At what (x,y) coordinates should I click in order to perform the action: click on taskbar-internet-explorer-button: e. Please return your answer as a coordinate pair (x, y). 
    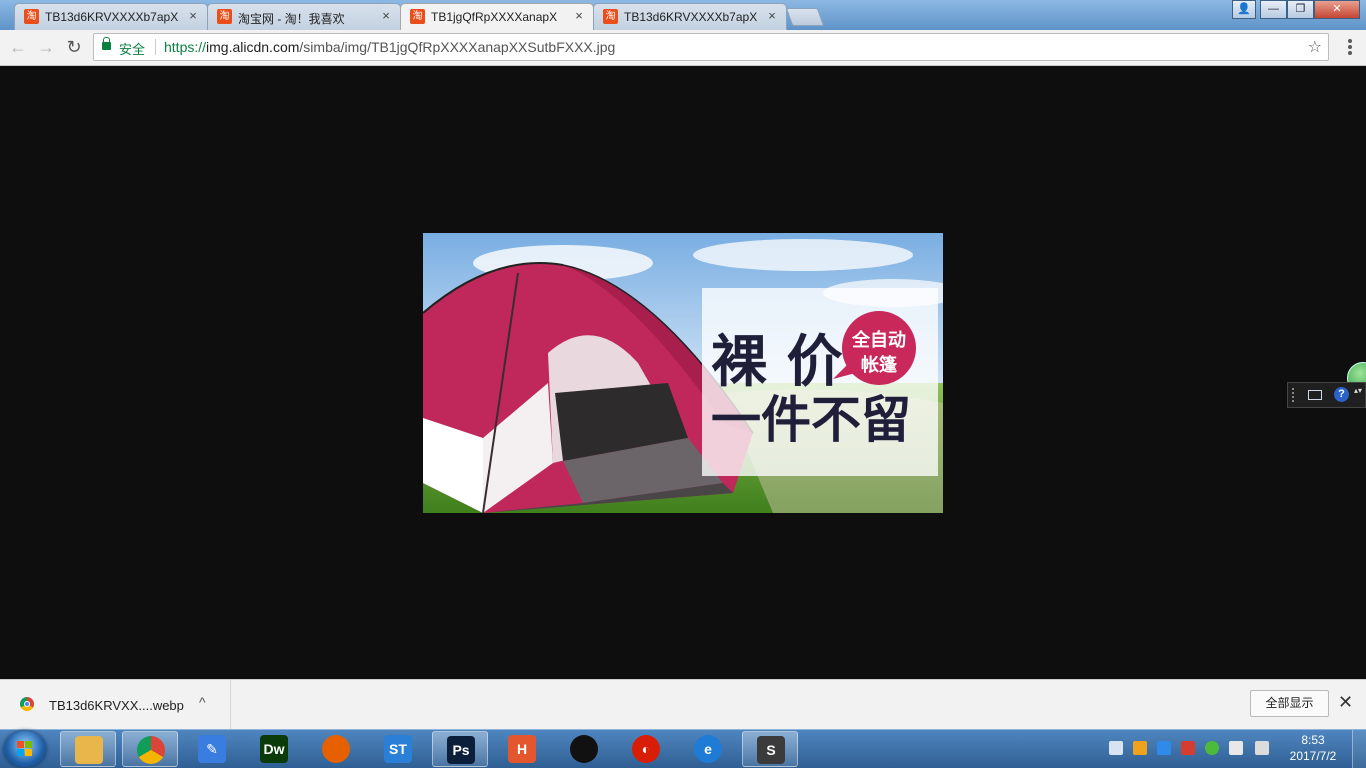
    Looking at the image, I should click on (708, 749).